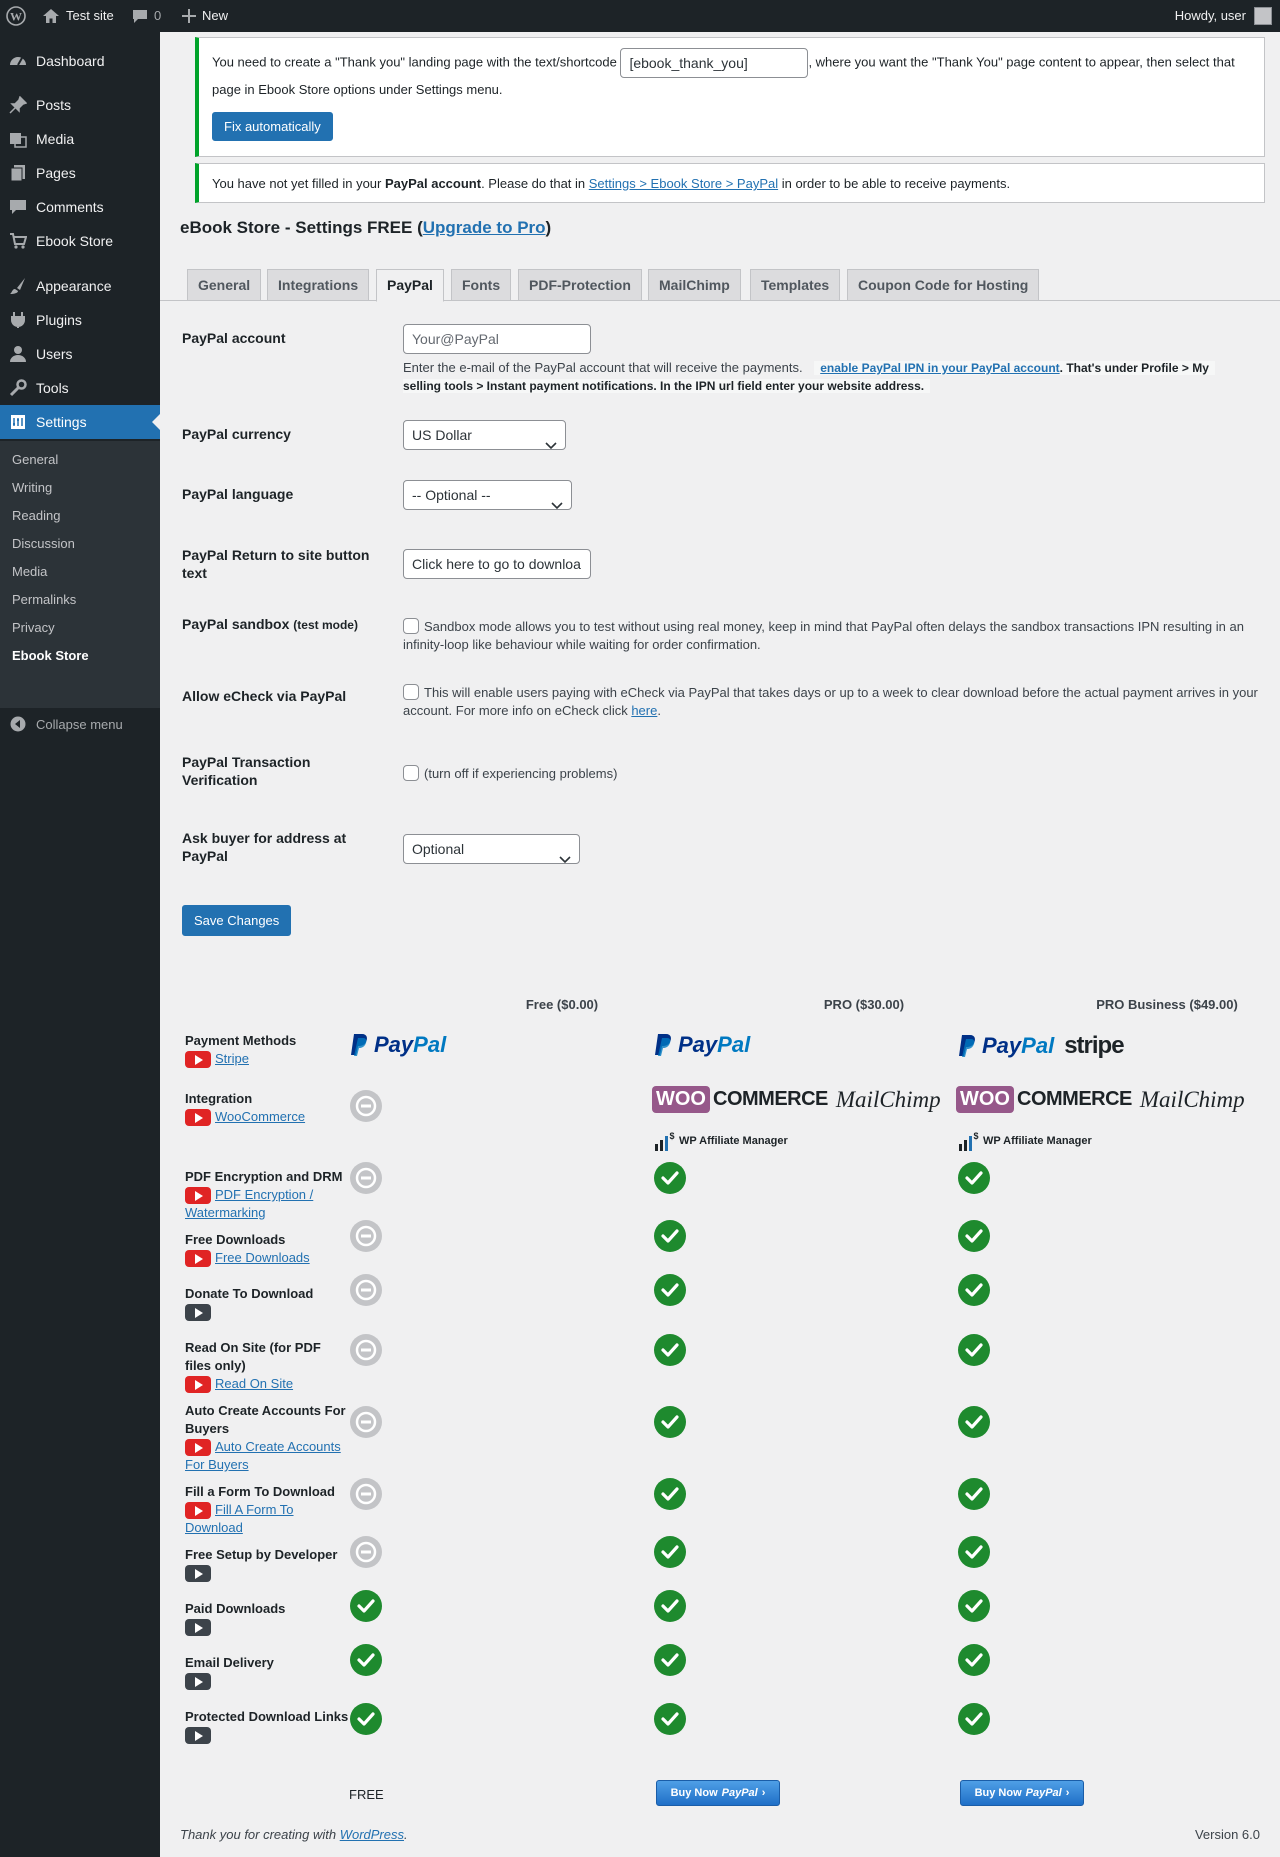  I want to click on paypal-account-label: PayPal account, so click(234, 338).